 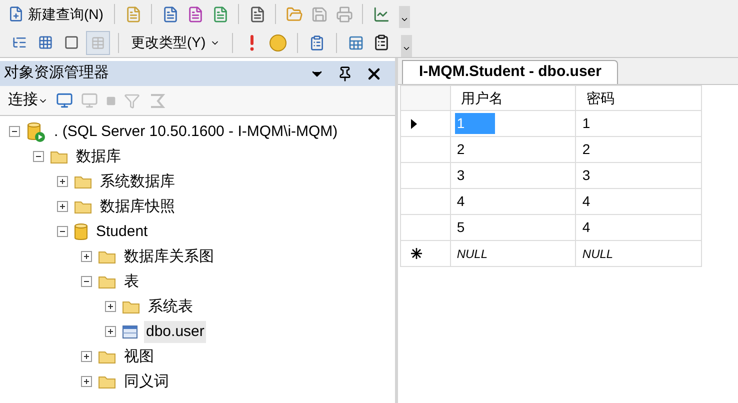 I want to click on tree-item: 系统表, so click(x=170, y=307).